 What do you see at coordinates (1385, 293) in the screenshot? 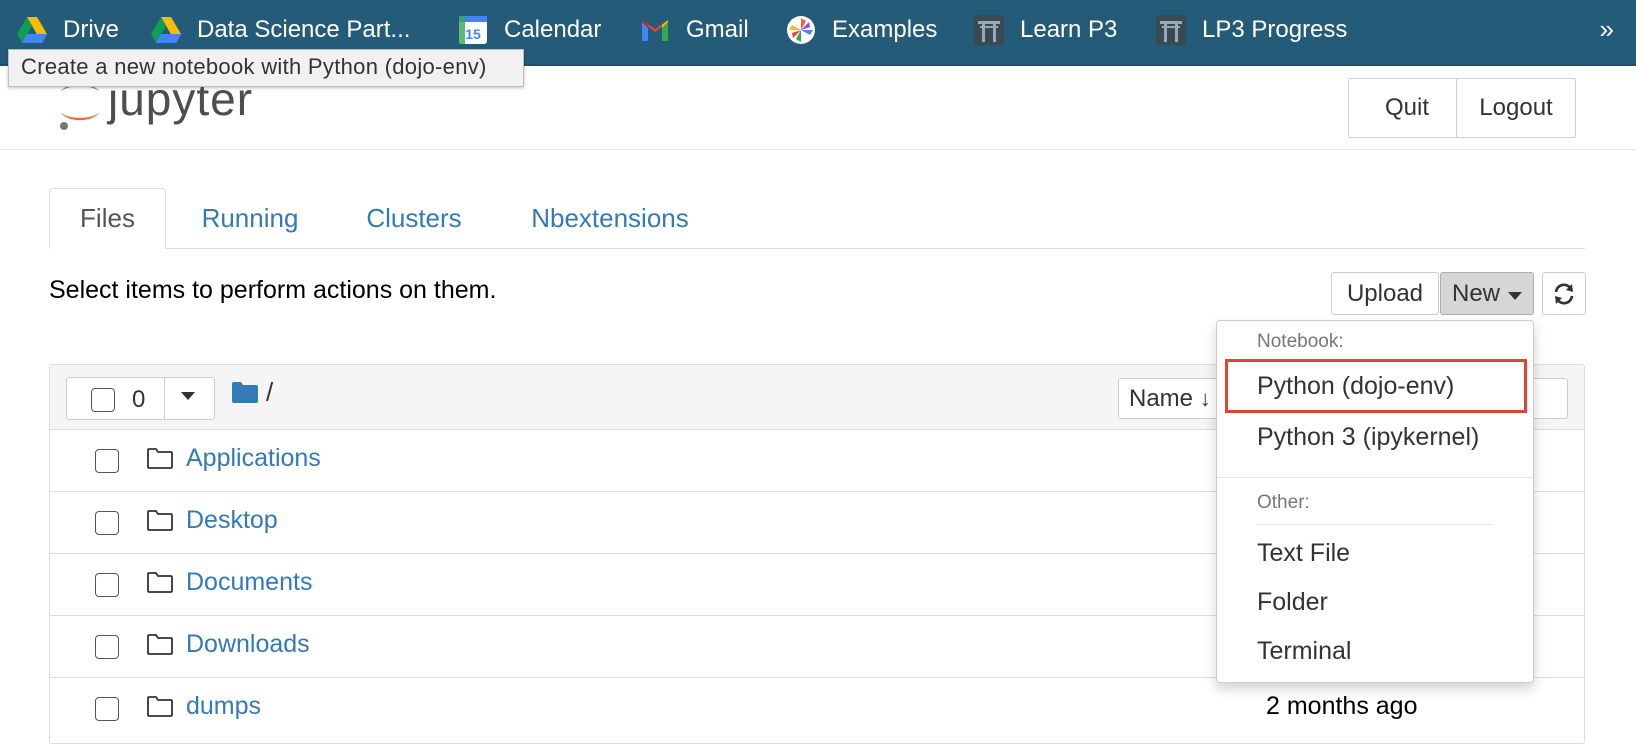
I see `upload-button: Upload` at bounding box center [1385, 293].